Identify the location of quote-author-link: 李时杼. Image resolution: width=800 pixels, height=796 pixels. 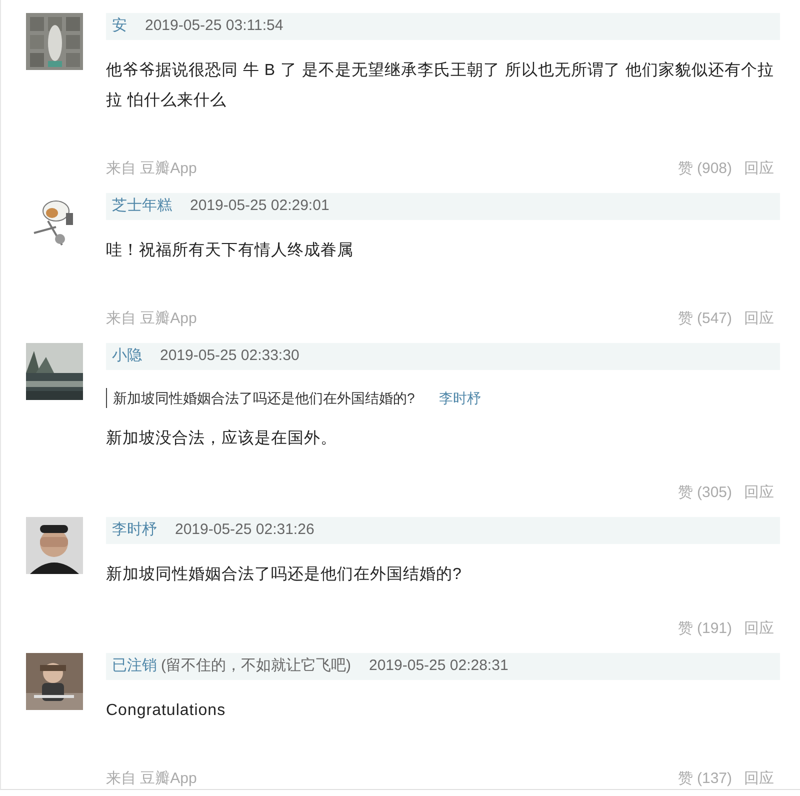
(459, 398).